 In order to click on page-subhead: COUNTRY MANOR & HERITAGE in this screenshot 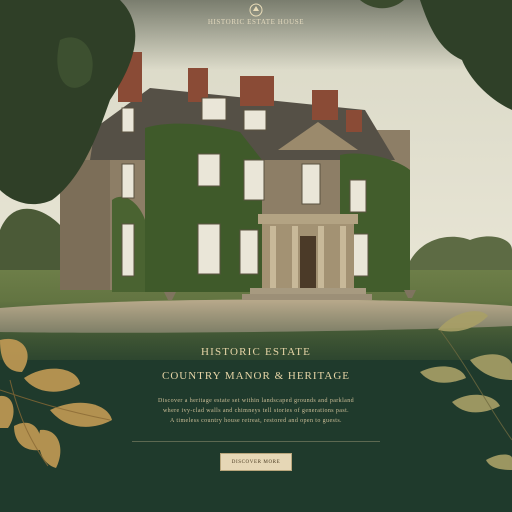, I will do `click(256, 376)`.